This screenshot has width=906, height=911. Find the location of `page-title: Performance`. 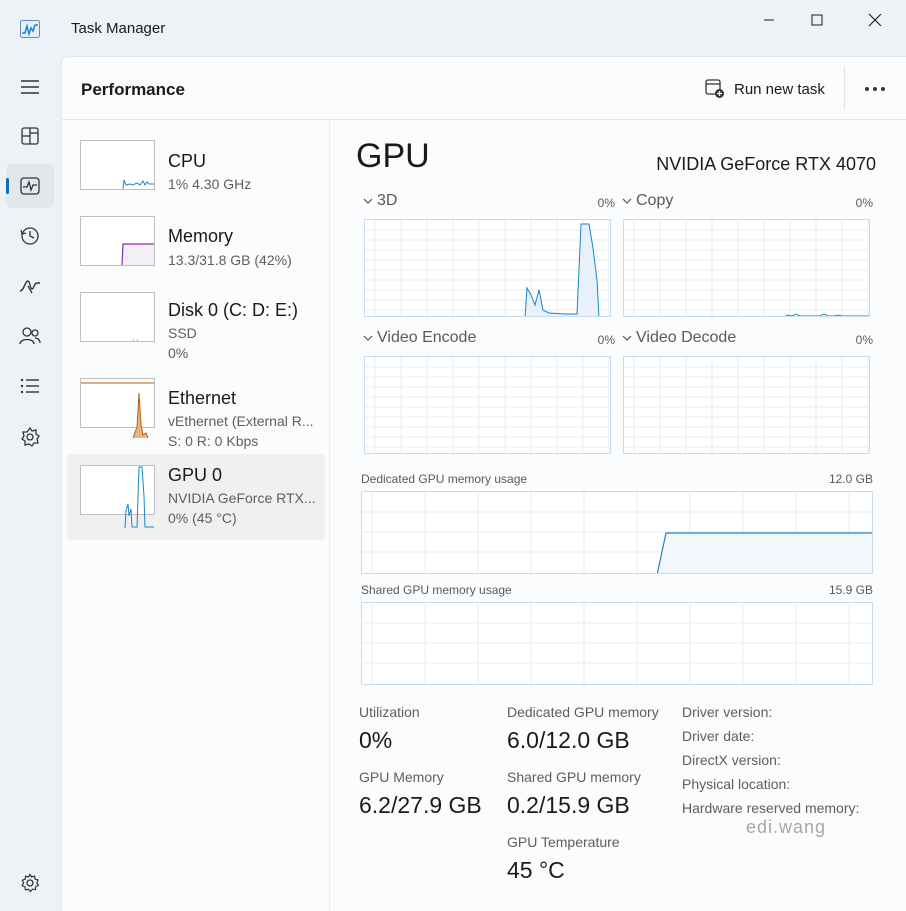

page-title: Performance is located at coordinates (133, 89).